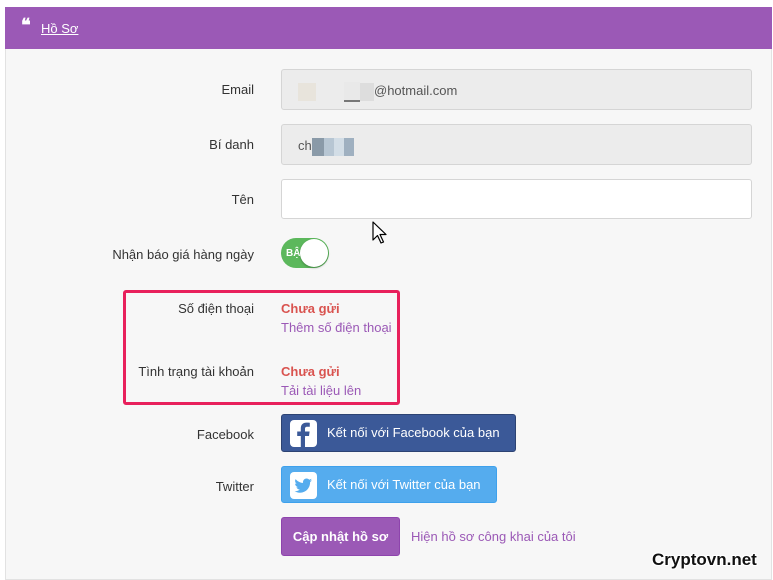 The height and width of the screenshot is (580, 773). What do you see at coordinates (404, 484) in the screenshot?
I see `twitter-button-label: Kết nối với Twitter của bạn` at bounding box center [404, 484].